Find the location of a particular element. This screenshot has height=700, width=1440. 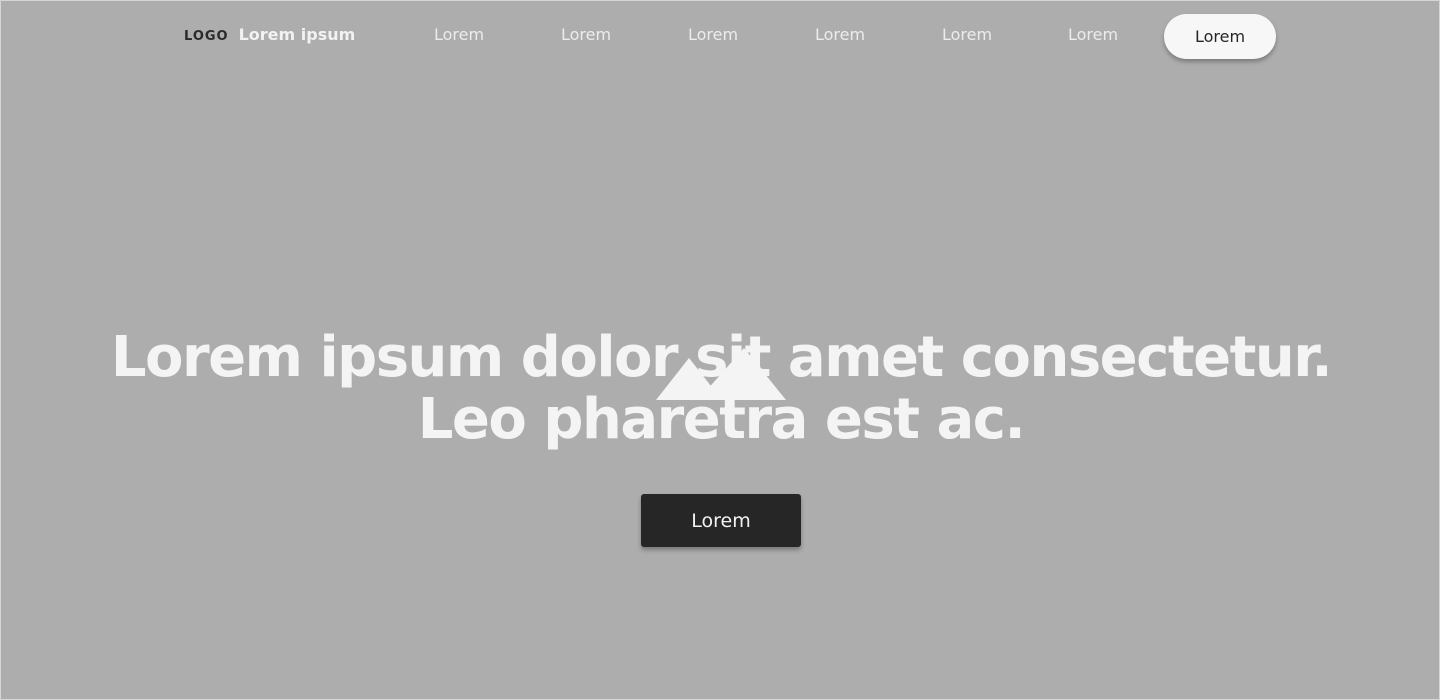

hero-headline-line-1: Lorem ipsum dolor sit amet consectetur. is located at coordinates (721, 357).